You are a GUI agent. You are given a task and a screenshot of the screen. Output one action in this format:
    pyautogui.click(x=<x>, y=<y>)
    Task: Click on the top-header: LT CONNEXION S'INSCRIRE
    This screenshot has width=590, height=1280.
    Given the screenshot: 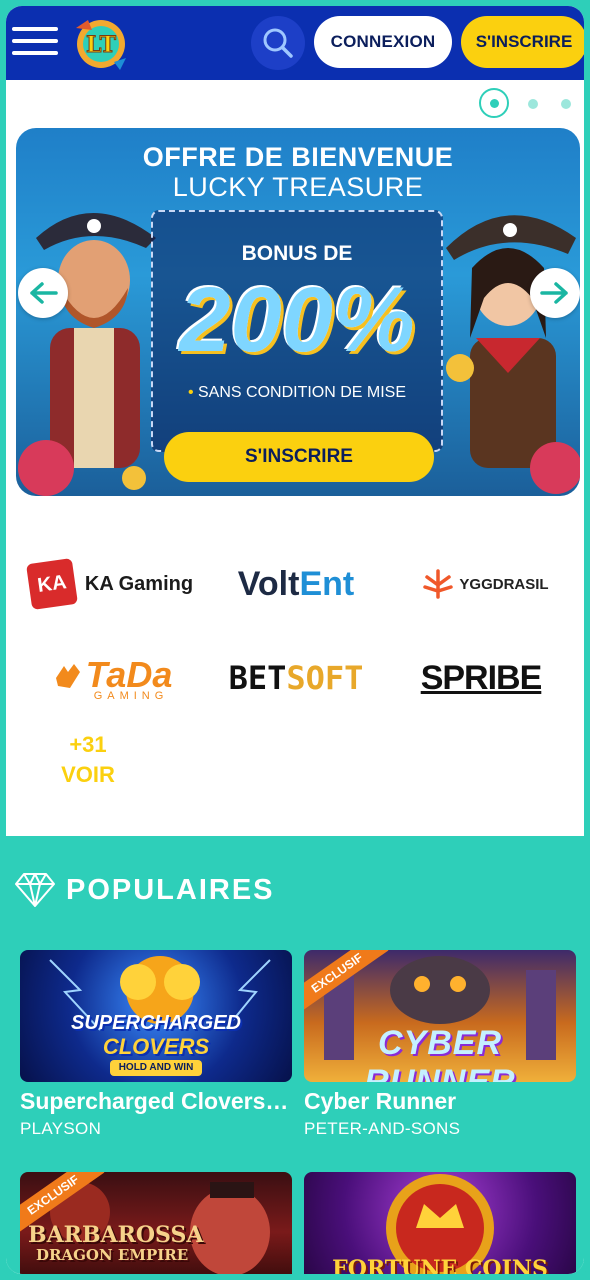 What is the action you would take?
    pyautogui.click(x=295, y=43)
    